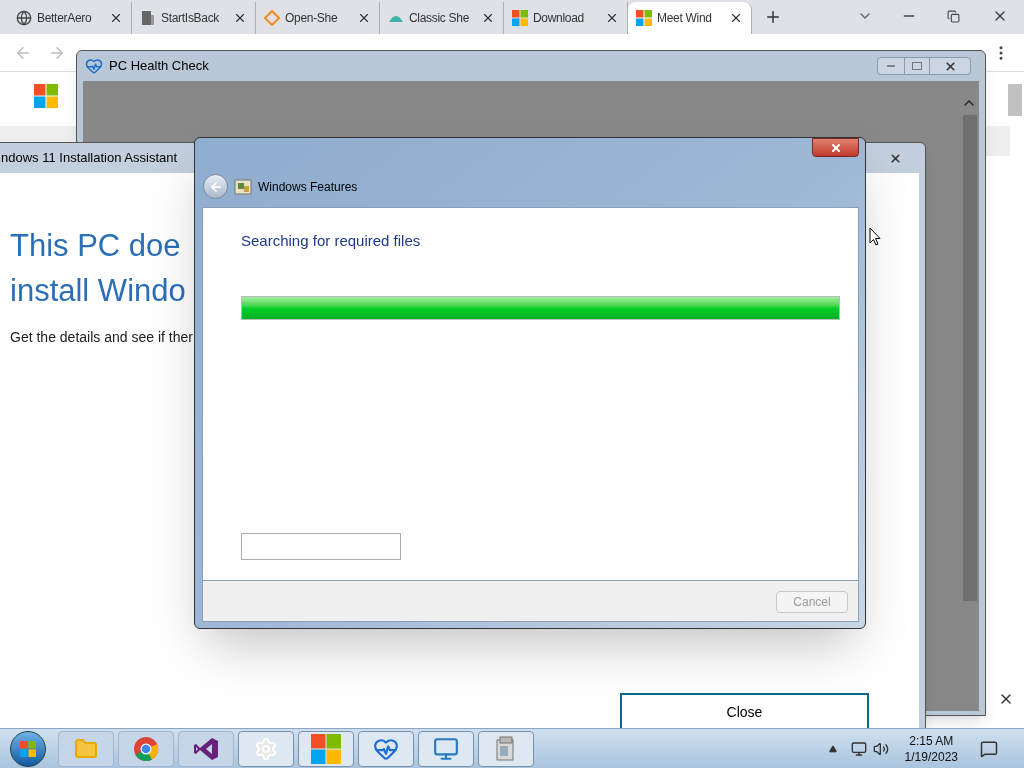  What do you see at coordinates (101, 337) in the screenshot?
I see `body-text: Get the details and see if ther` at bounding box center [101, 337].